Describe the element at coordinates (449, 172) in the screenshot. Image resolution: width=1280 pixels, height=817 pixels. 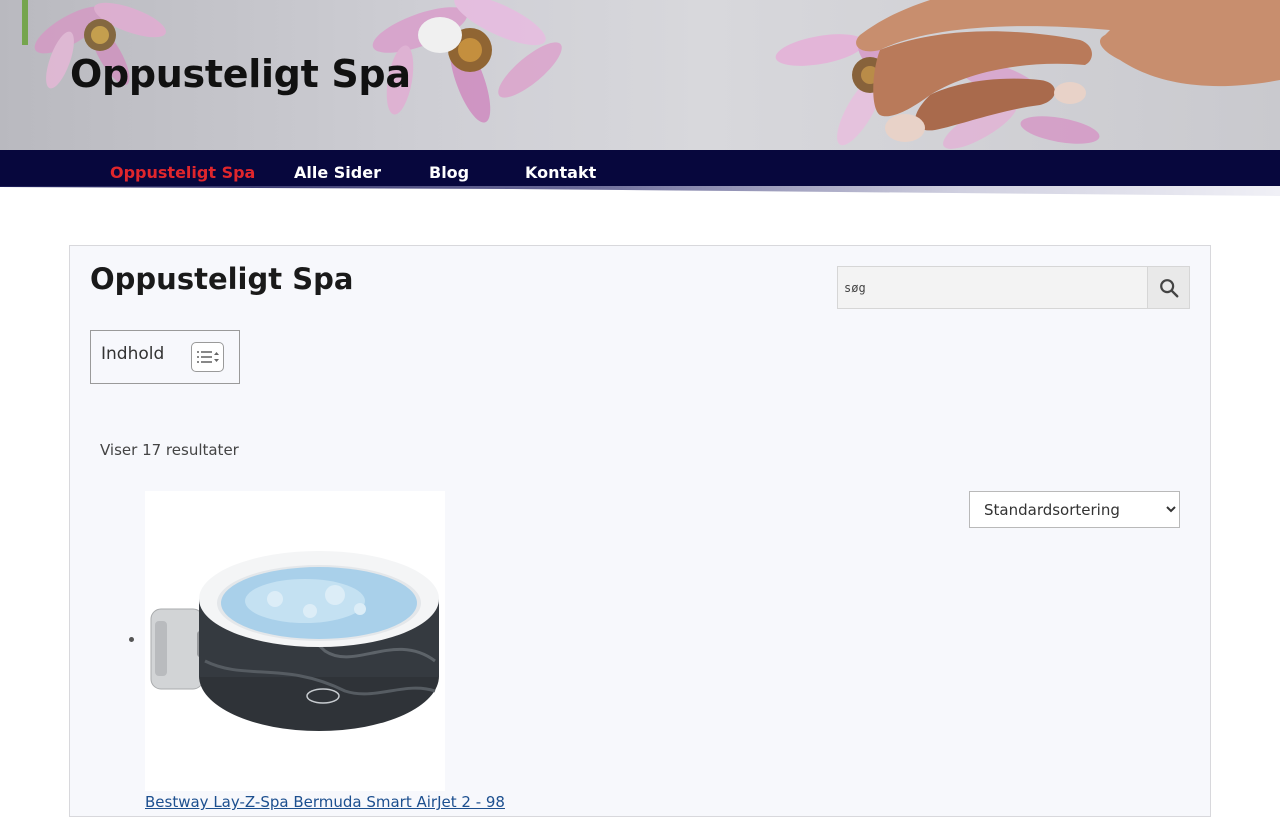
I see `nav-item-blog: Blog` at that location.